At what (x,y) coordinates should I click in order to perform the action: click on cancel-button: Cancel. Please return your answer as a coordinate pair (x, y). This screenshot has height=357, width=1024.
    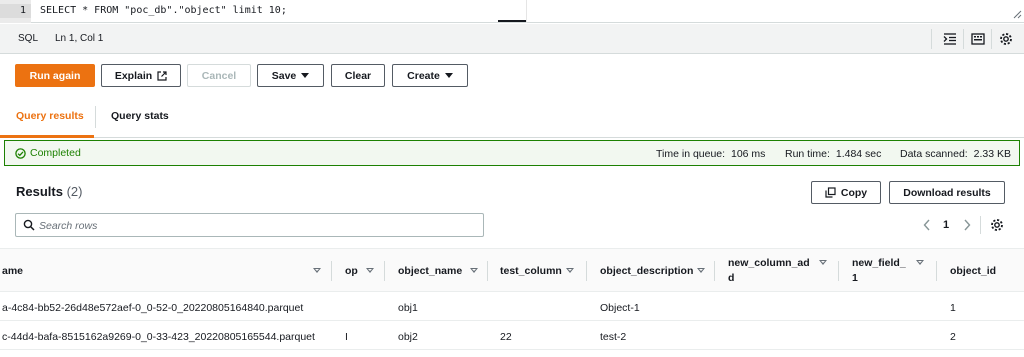
    Looking at the image, I should click on (219, 75).